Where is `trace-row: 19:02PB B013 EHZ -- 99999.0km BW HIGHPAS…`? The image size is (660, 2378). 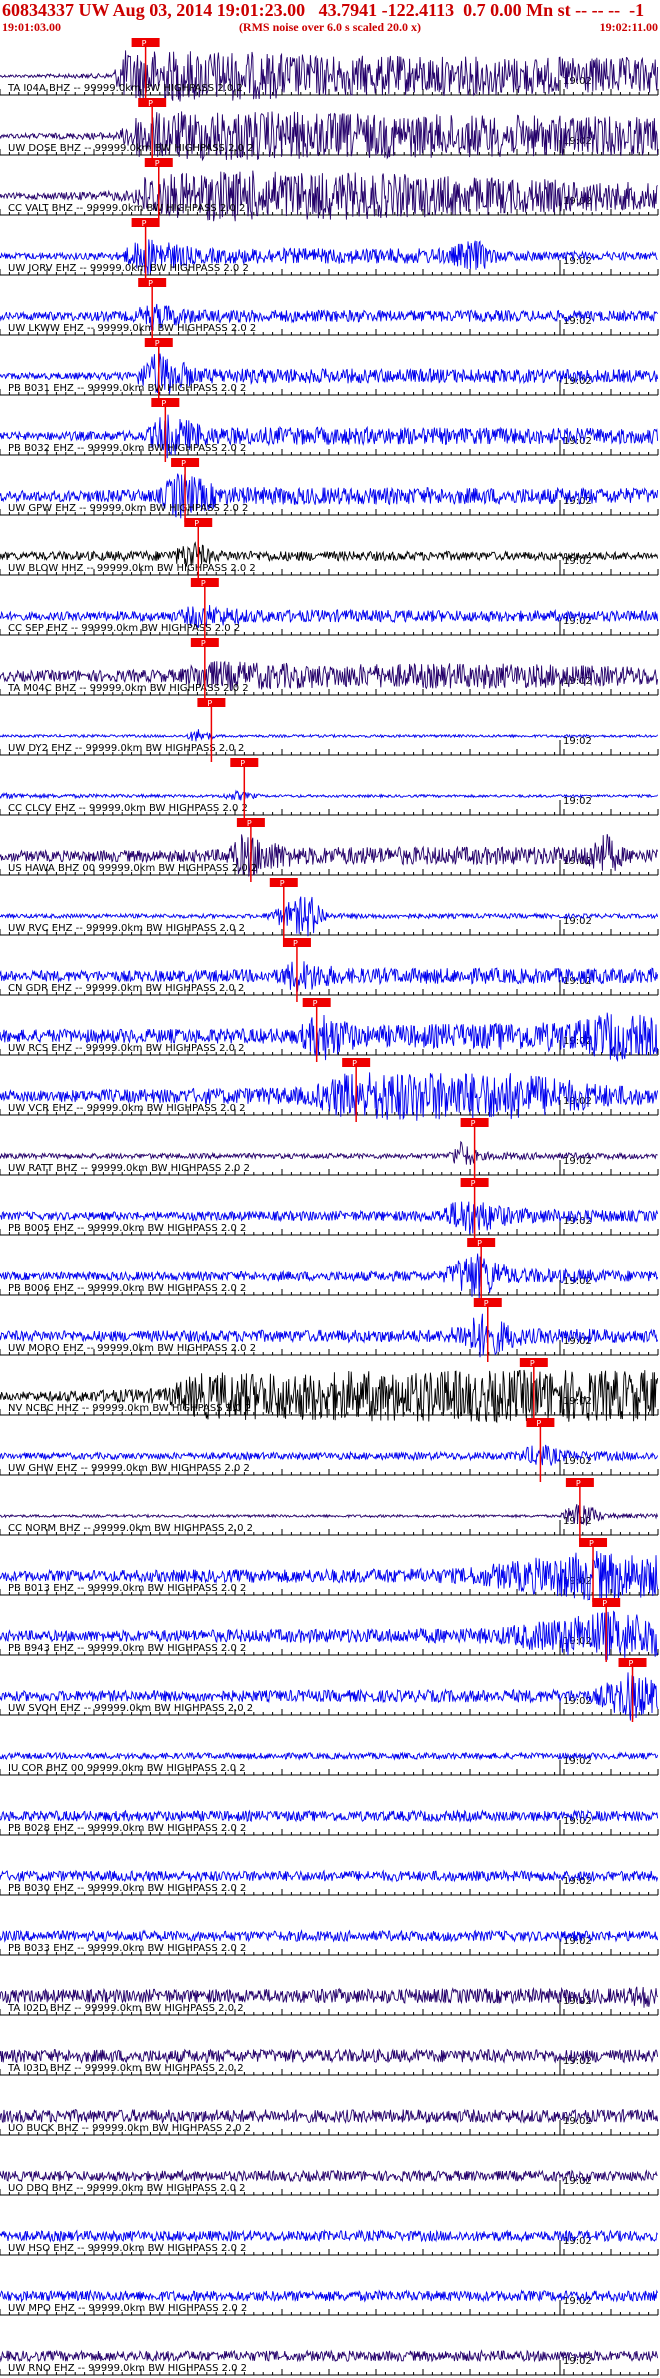 trace-row: 19:02PB B013 EHZ -- 99999.0km BW HIGHPAS… is located at coordinates (329, 1570).